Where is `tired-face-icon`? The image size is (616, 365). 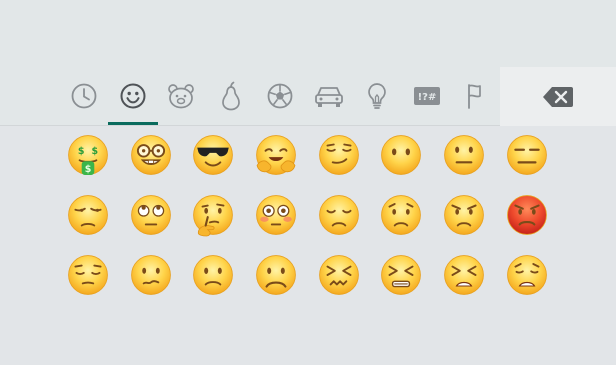
tired-face-icon is located at coordinates (464, 275).